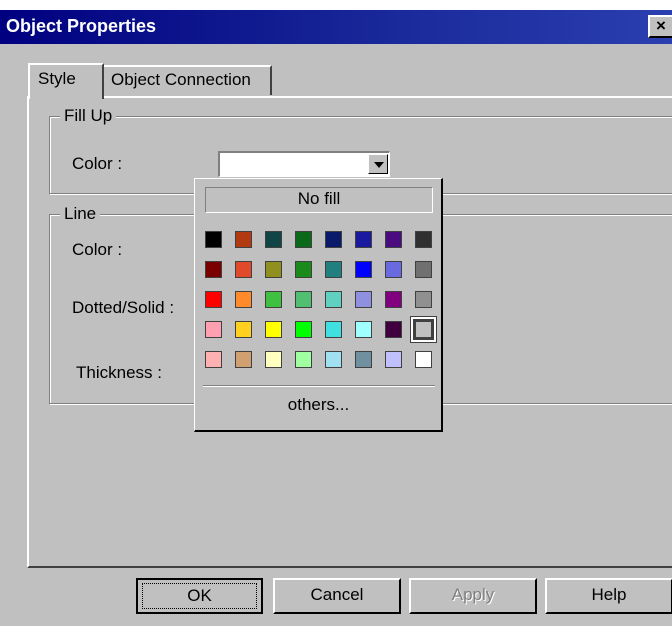 The width and height of the screenshot is (672, 626). Describe the element at coordinates (473, 596) in the screenshot. I see `apply-button: Apply` at that location.